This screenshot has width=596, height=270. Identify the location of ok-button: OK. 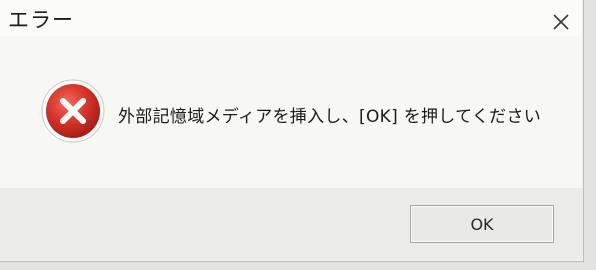
(482, 224).